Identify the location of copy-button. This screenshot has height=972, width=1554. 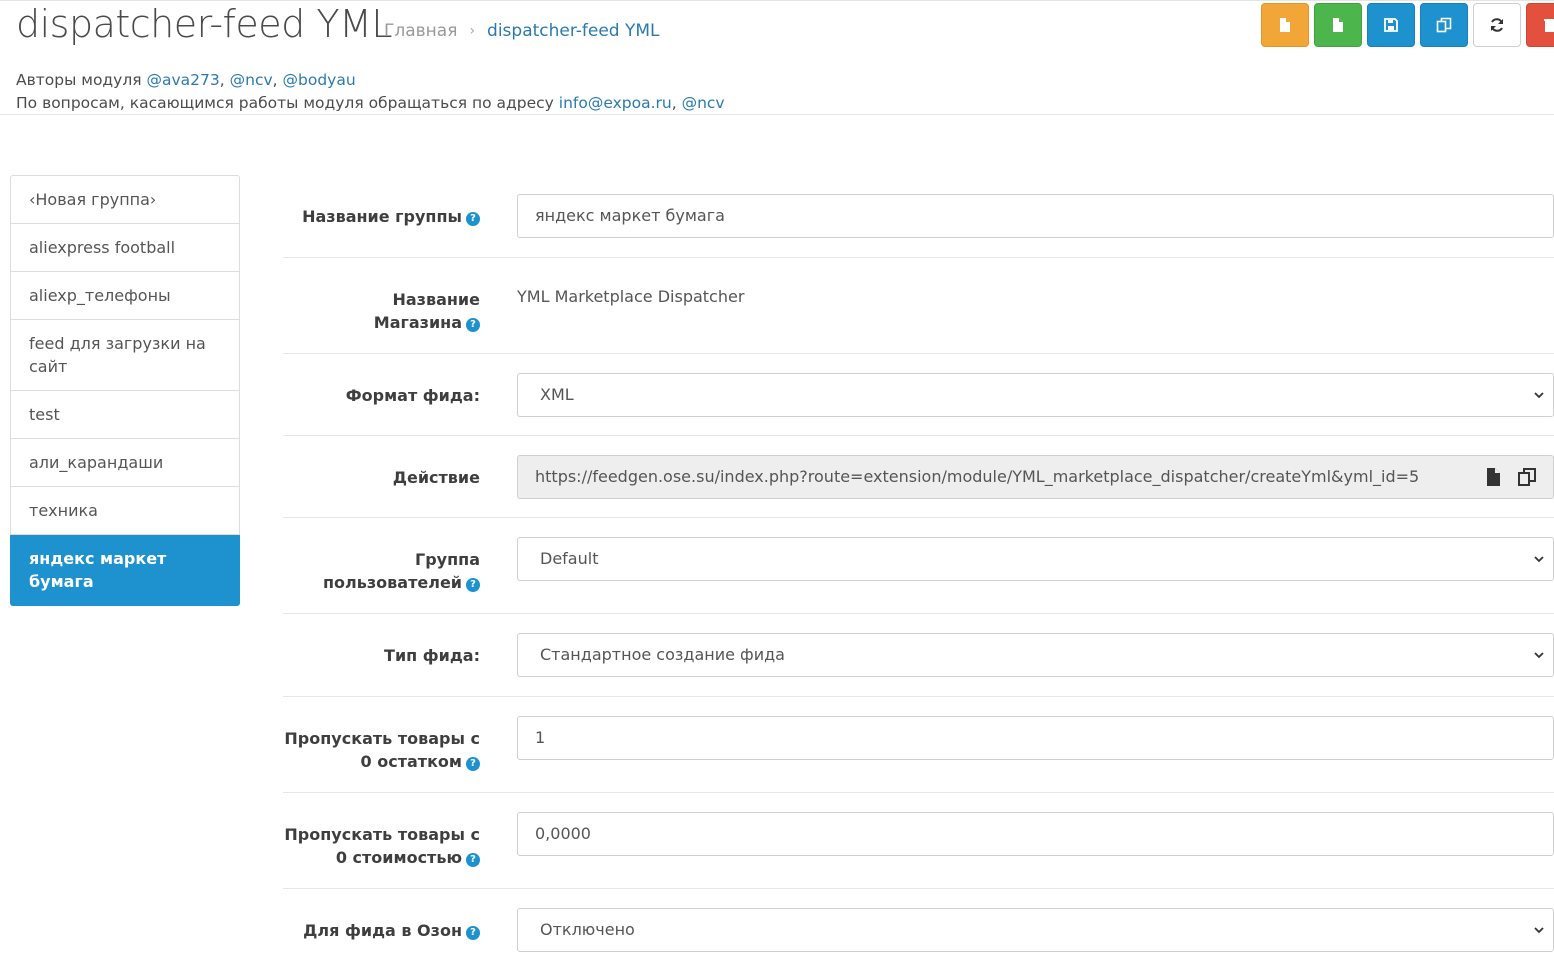
(1444, 25).